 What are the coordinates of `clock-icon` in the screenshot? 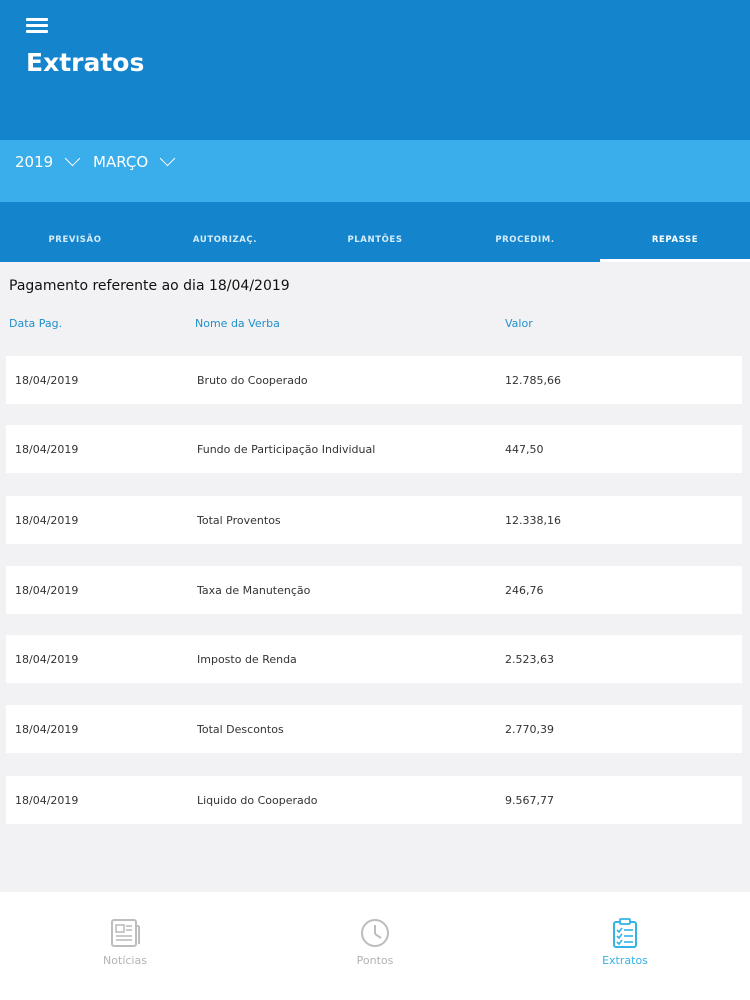 It's located at (375, 933).